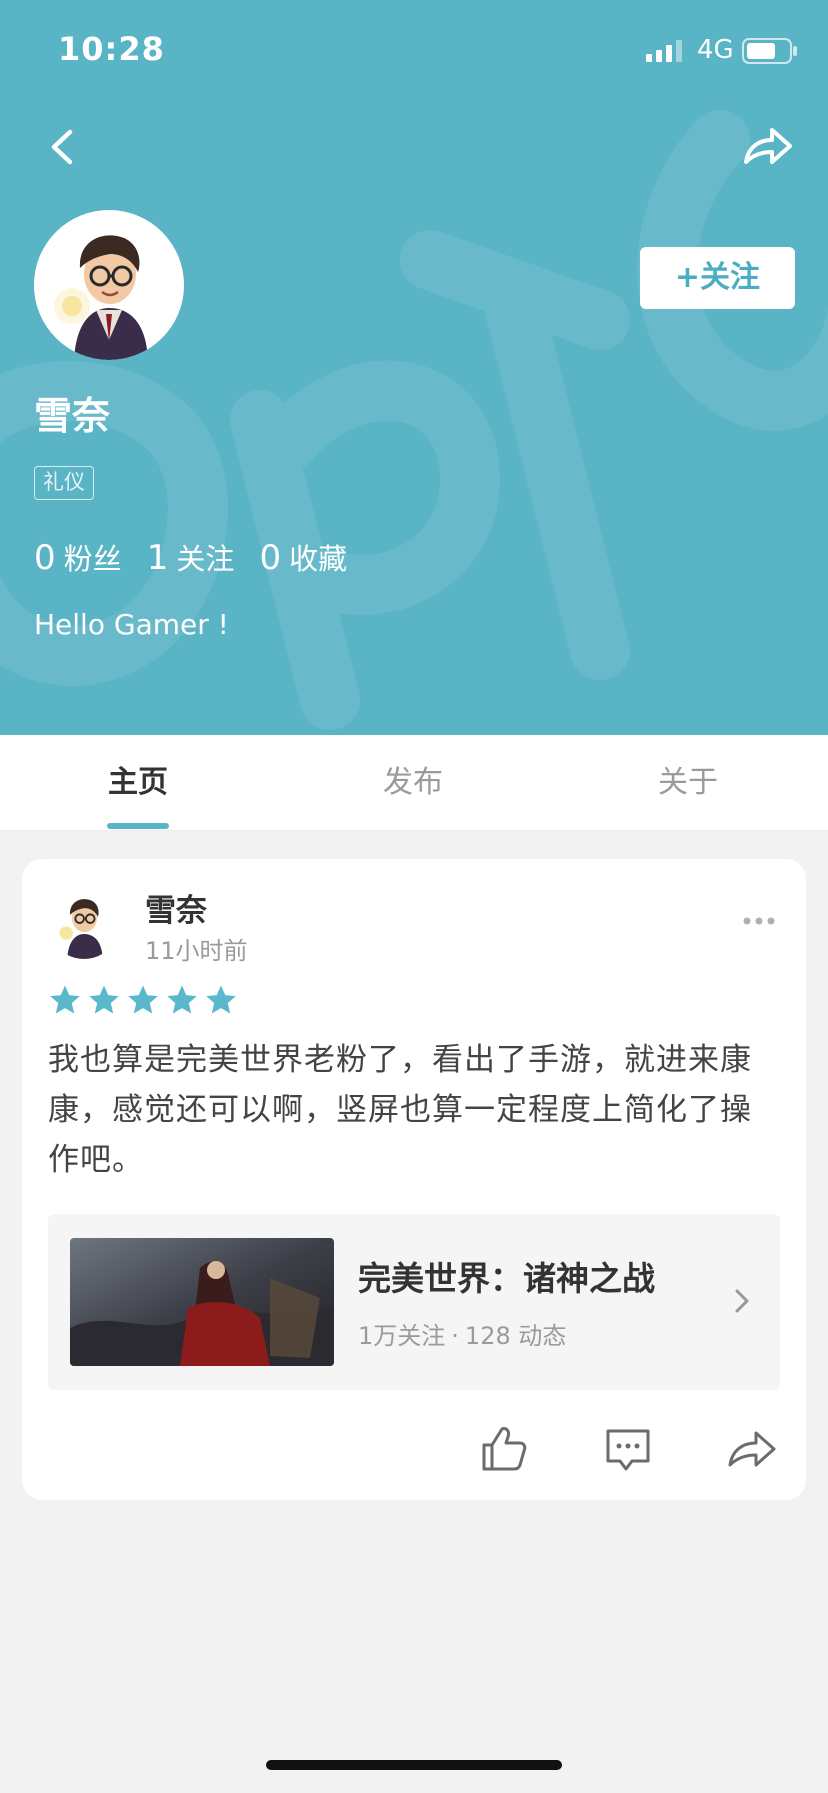 Image resolution: width=828 pixels, height=1793 pixels. I want to click on profile-stats: 0 粉丝 1 关注 0 收藏, so click(200, 557).